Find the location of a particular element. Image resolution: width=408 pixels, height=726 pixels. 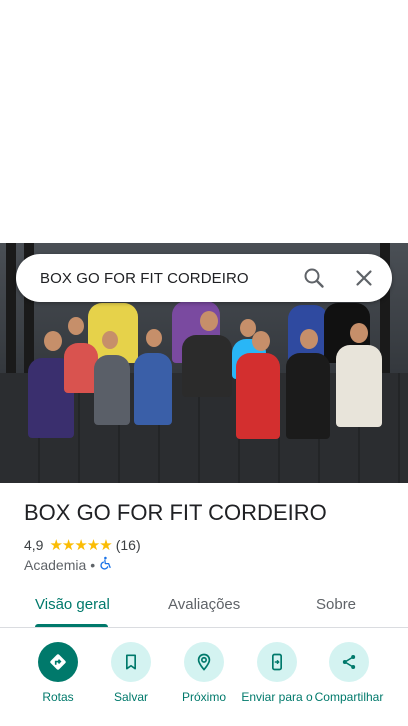

send-to-phone-button: Enviar para o is located at coordinates (277, 672).